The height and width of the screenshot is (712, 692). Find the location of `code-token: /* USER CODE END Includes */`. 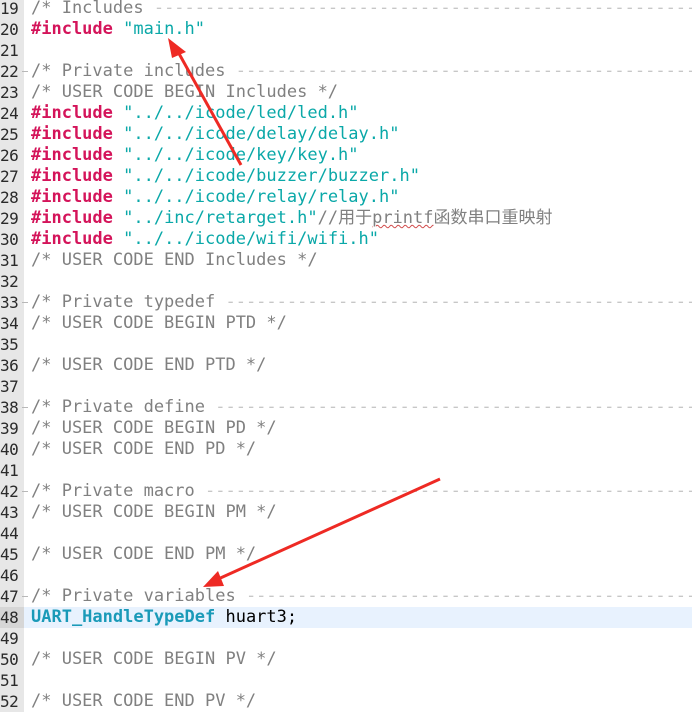

code-token: /* USER CODE END Includes */ is located at coordinates (174, 260).